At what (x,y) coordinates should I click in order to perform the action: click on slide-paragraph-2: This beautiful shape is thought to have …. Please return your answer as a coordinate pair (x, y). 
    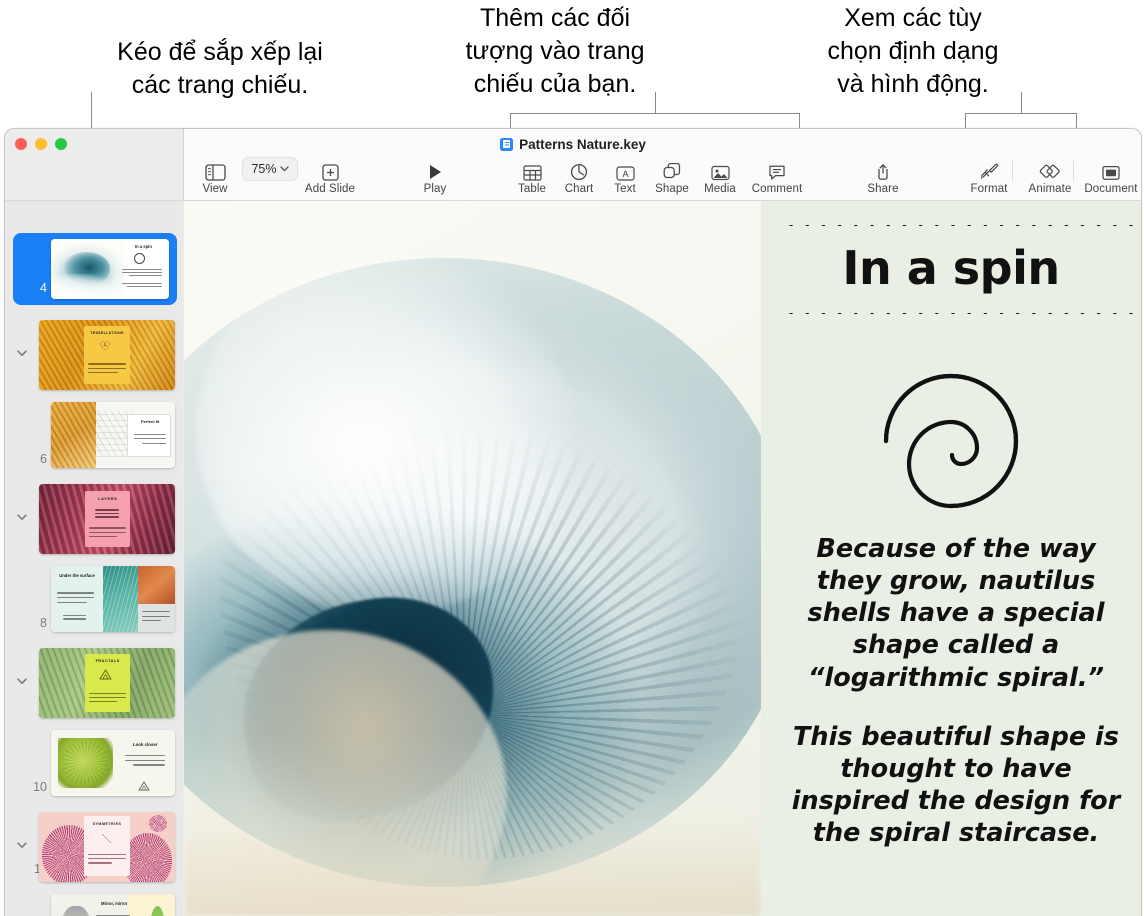
    Looking at the image, I should click on (956, 784).